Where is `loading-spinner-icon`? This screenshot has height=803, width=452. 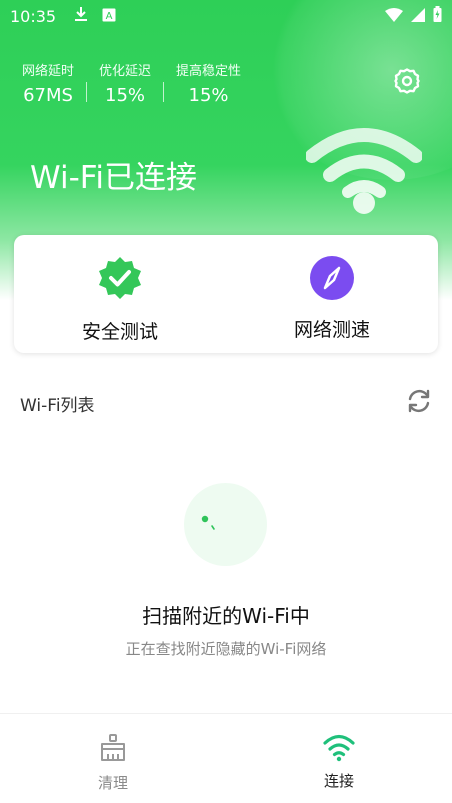
loading-spinner-icon is located at coordinates (225, 526).